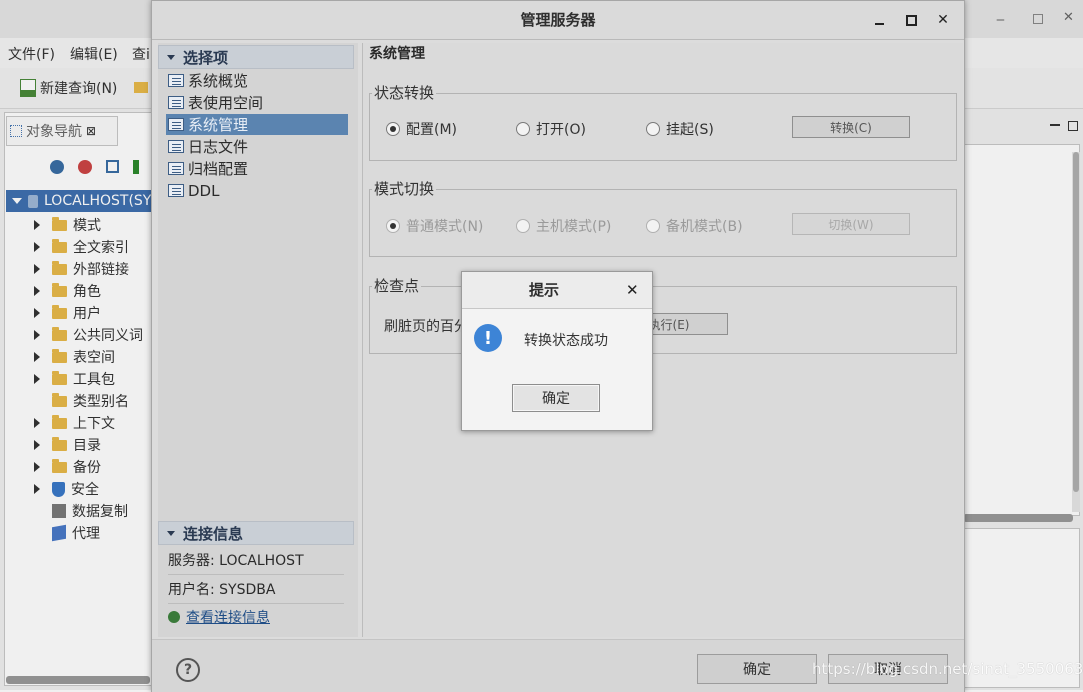 Image resolution: width=1083 pixels, height=692 pixels. What do you see at coordinates (663, 314) in the screenshot?
I see `checkpoint-group: 检查点 刷脏页的百分 执行(E)` at bounding box center [663, 314].